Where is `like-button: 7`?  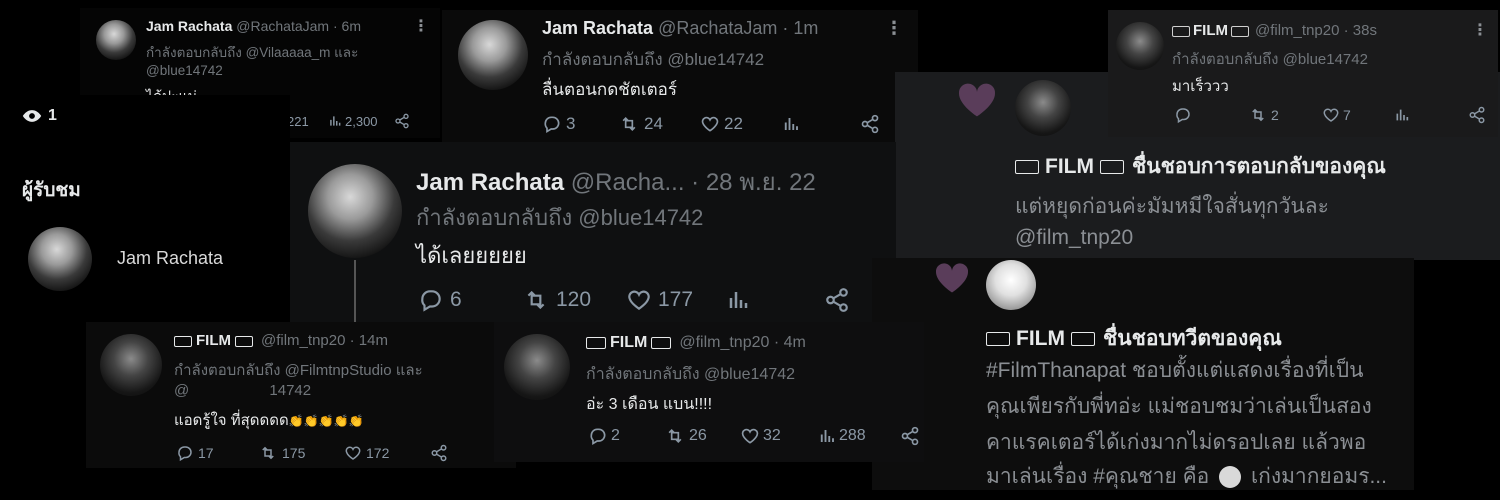 like-button: 7 is located at coordinates (1358, 115).